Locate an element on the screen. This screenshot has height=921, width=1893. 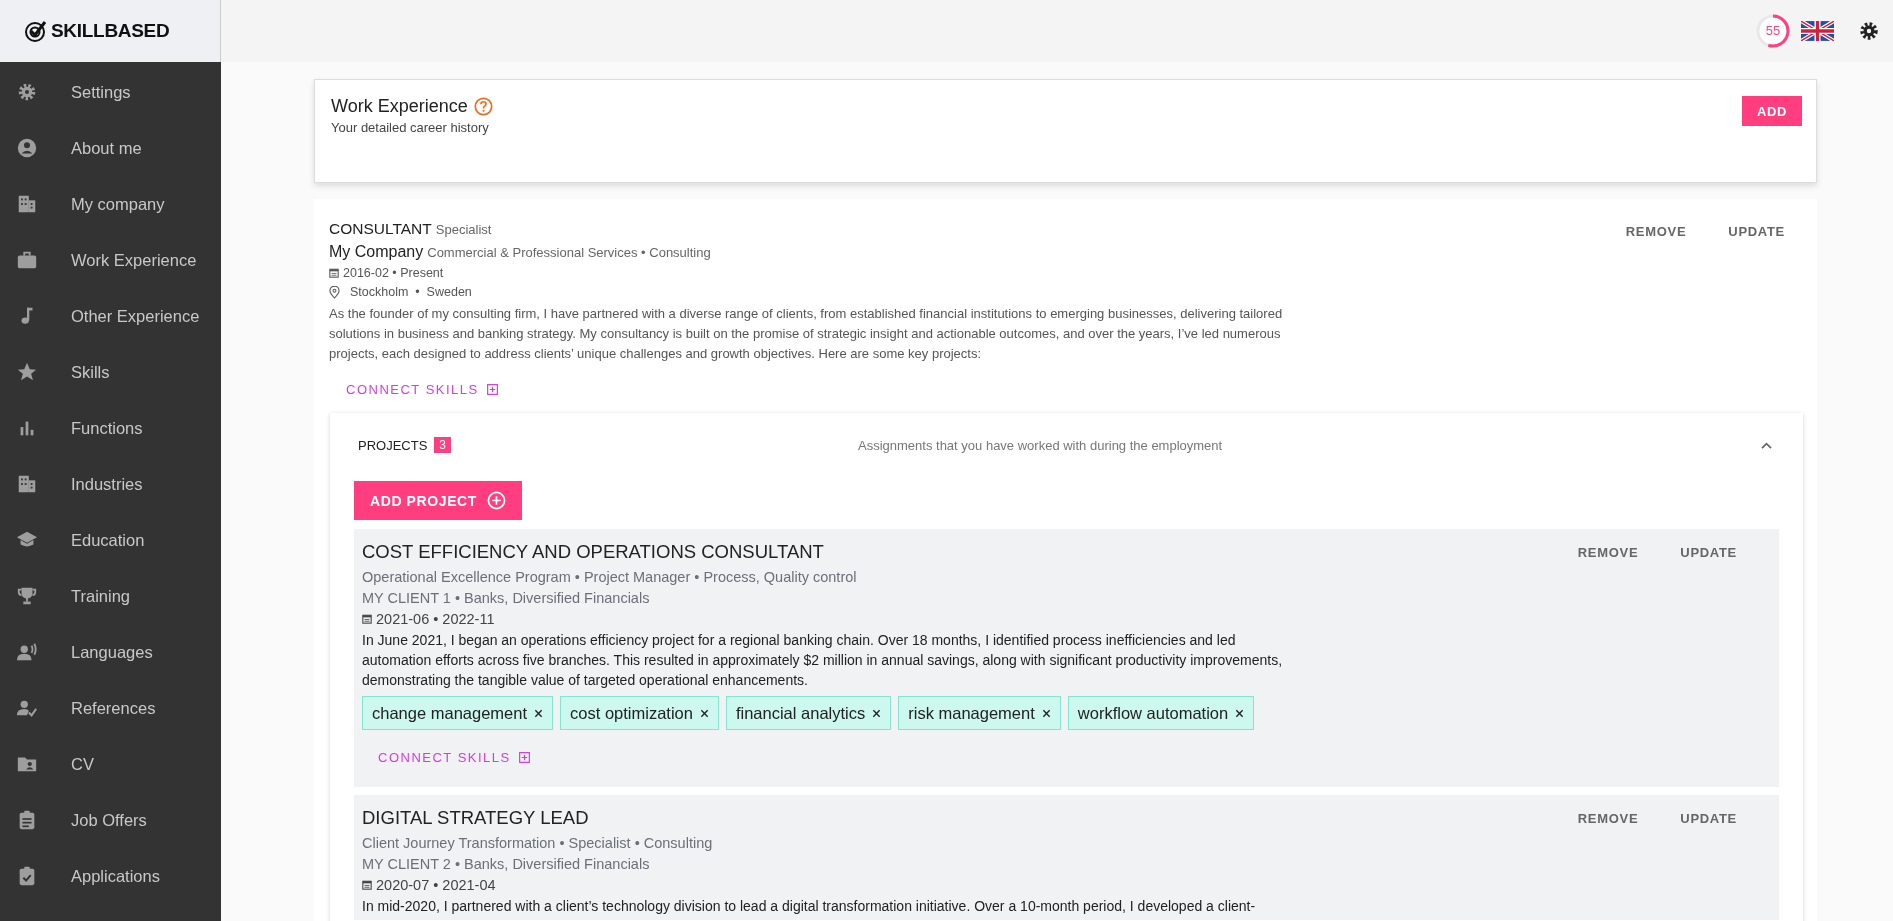
projects-count: 3 is located at coordinates (443, 445).